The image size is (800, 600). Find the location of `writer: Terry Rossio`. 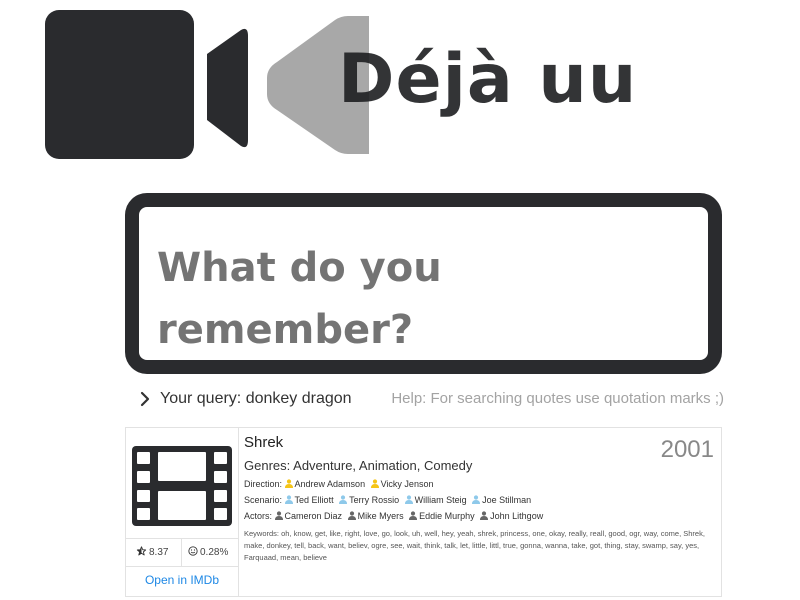

writer: Terry Rossio is located at coordinates (369, 500).